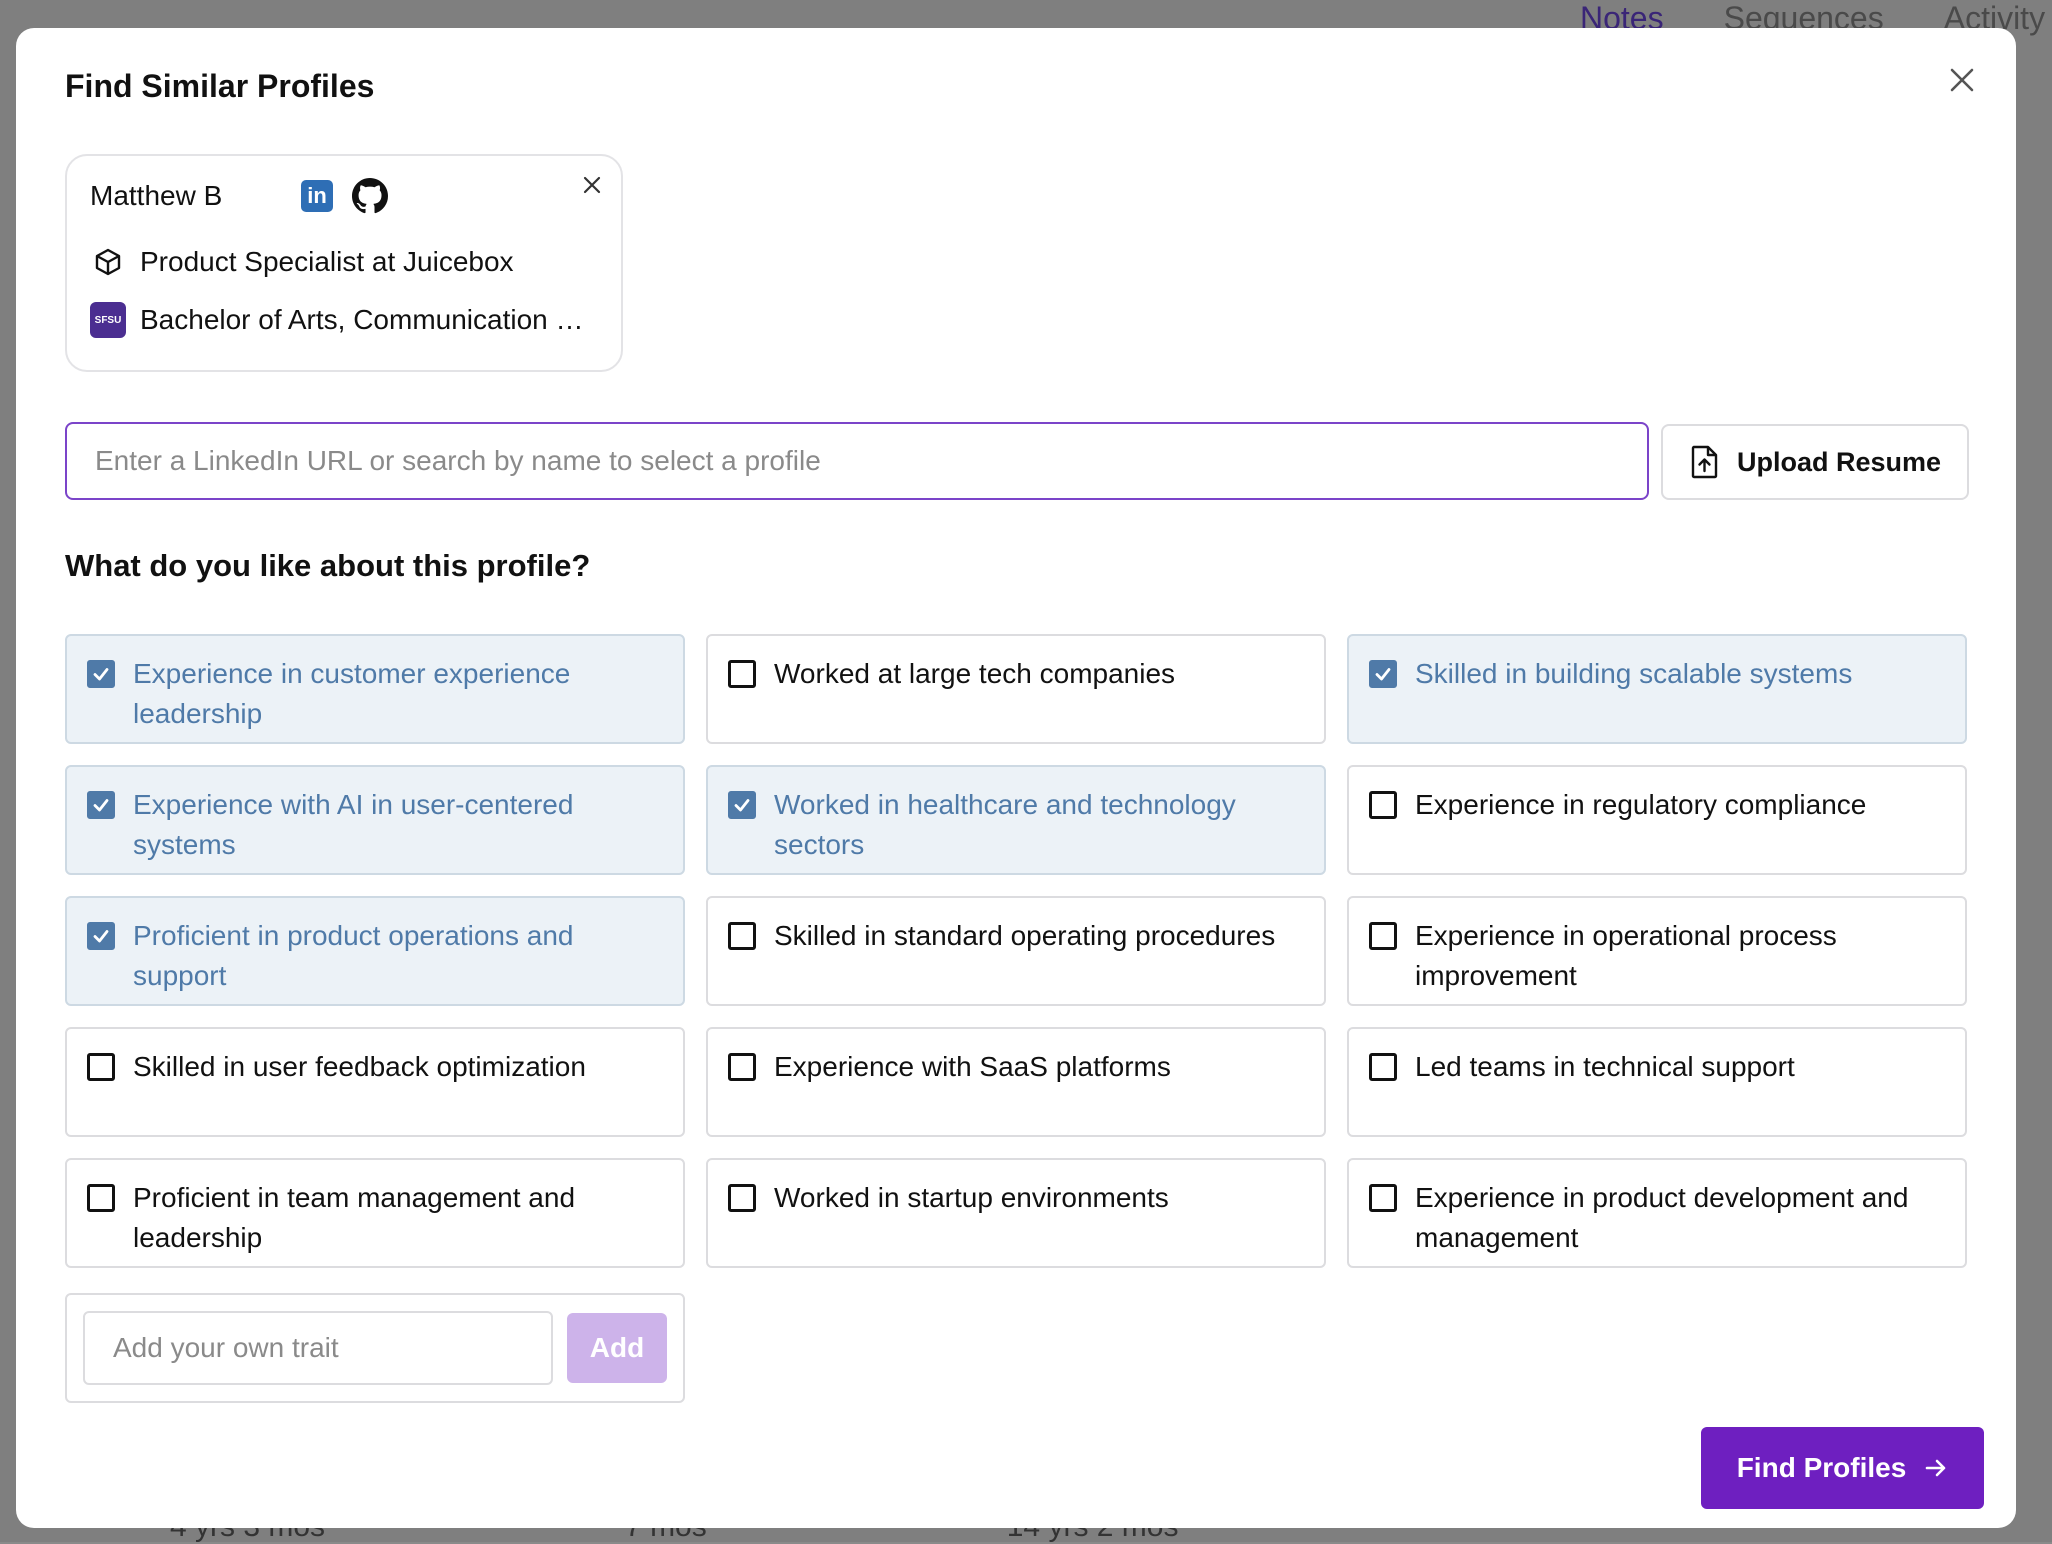 This screenshot has width=2052, height=1544. What do you see at coordinates (1704, 462) in the screenshot?
I see `file-upload-icon` at bounding box center [1704, 462].